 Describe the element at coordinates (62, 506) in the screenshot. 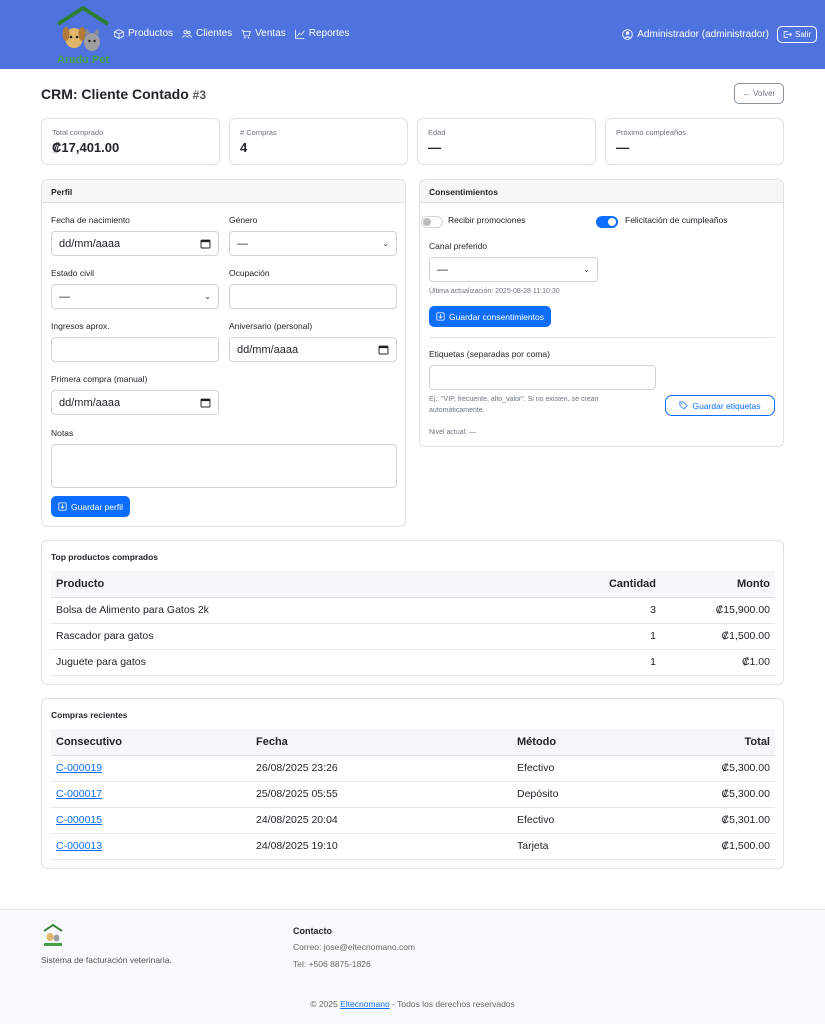

I see `save-icon` at that location.